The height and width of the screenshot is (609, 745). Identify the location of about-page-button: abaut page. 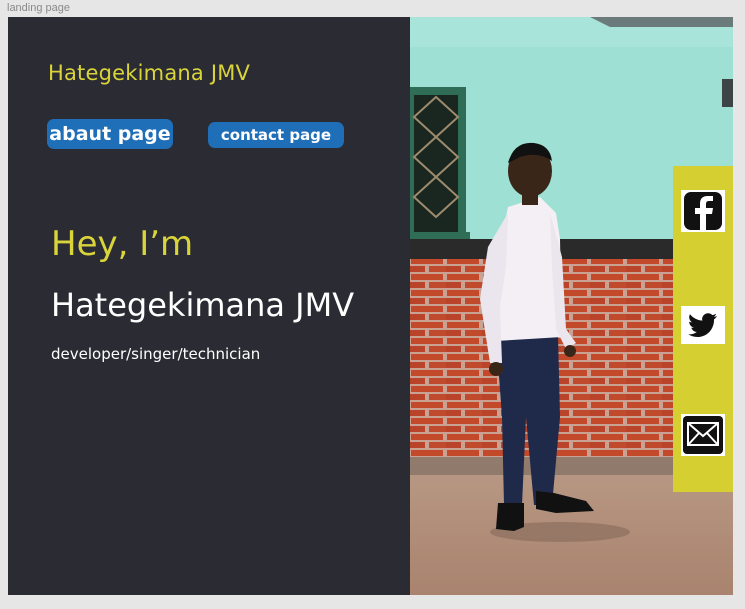
(110, 134).